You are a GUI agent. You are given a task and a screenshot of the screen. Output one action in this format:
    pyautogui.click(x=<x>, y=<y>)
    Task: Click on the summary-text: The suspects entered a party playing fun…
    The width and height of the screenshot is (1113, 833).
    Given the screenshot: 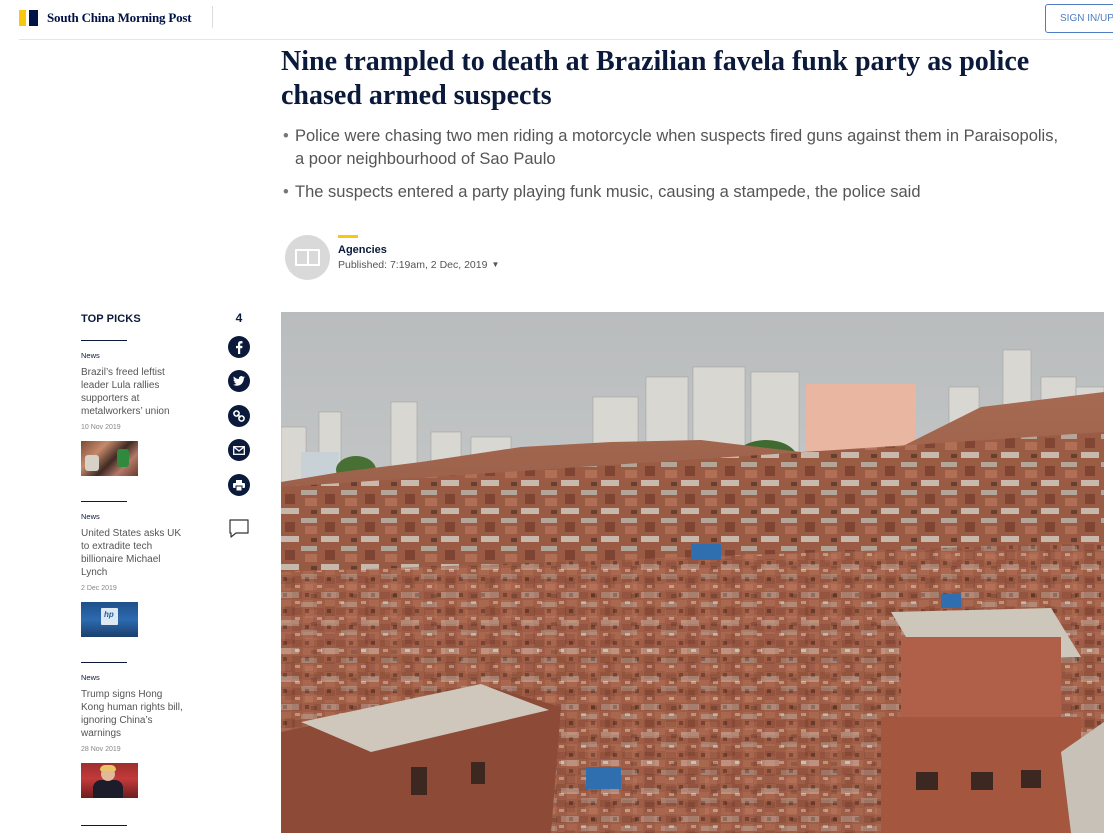 What is the action you would take?
    pyautogui.click(x=608, y=192)
    